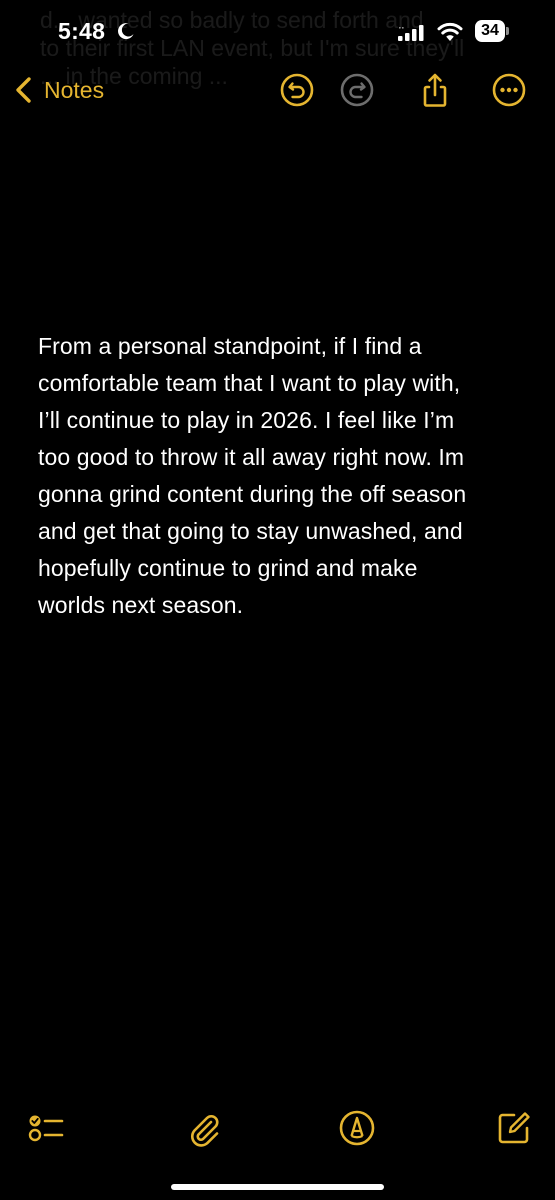  What do you see at coordinates (23, 90) in the screenshot?
I see `chevron-left-icon` at bounding box center [23, 90].